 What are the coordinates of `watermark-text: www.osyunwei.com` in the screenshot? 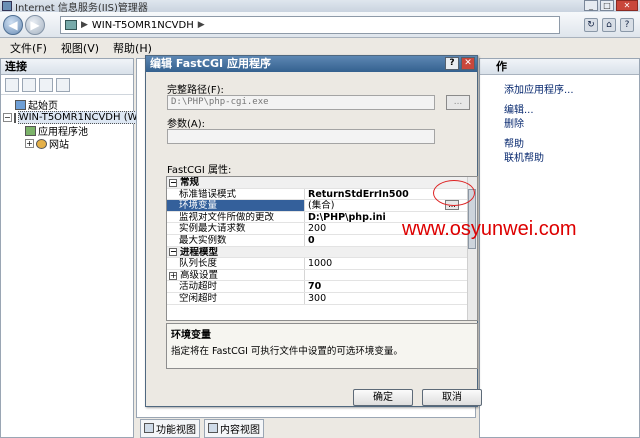 It's located at (489, 229).